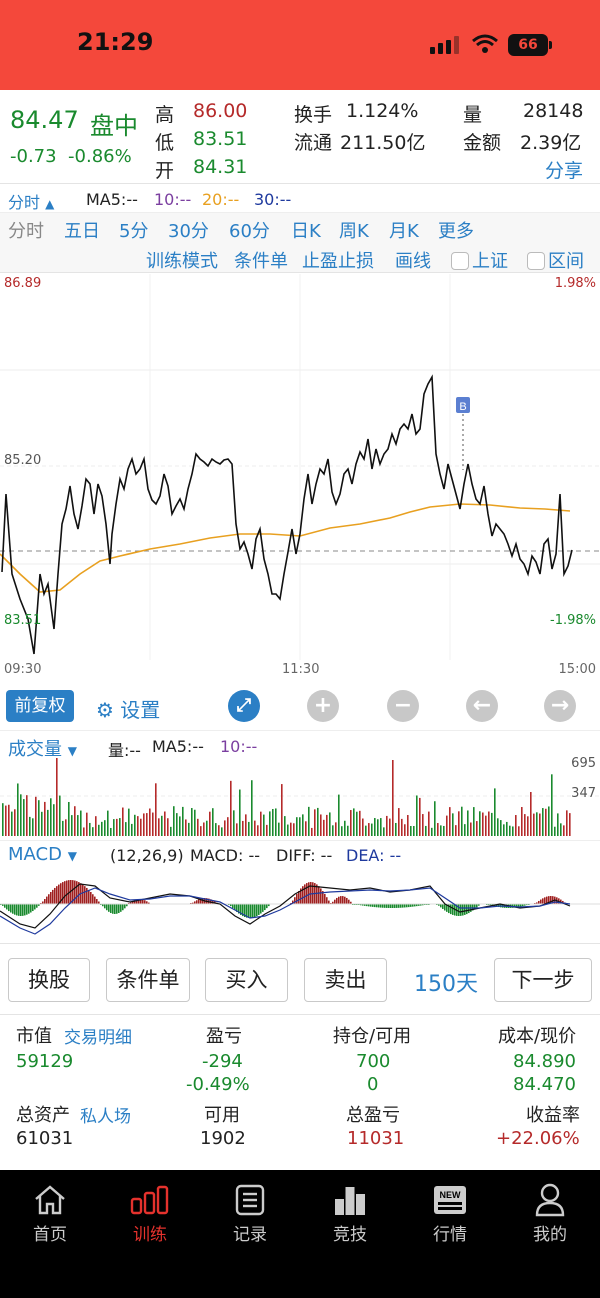  I want to click on restore-rights-button: 前复权, so click(40, 706).